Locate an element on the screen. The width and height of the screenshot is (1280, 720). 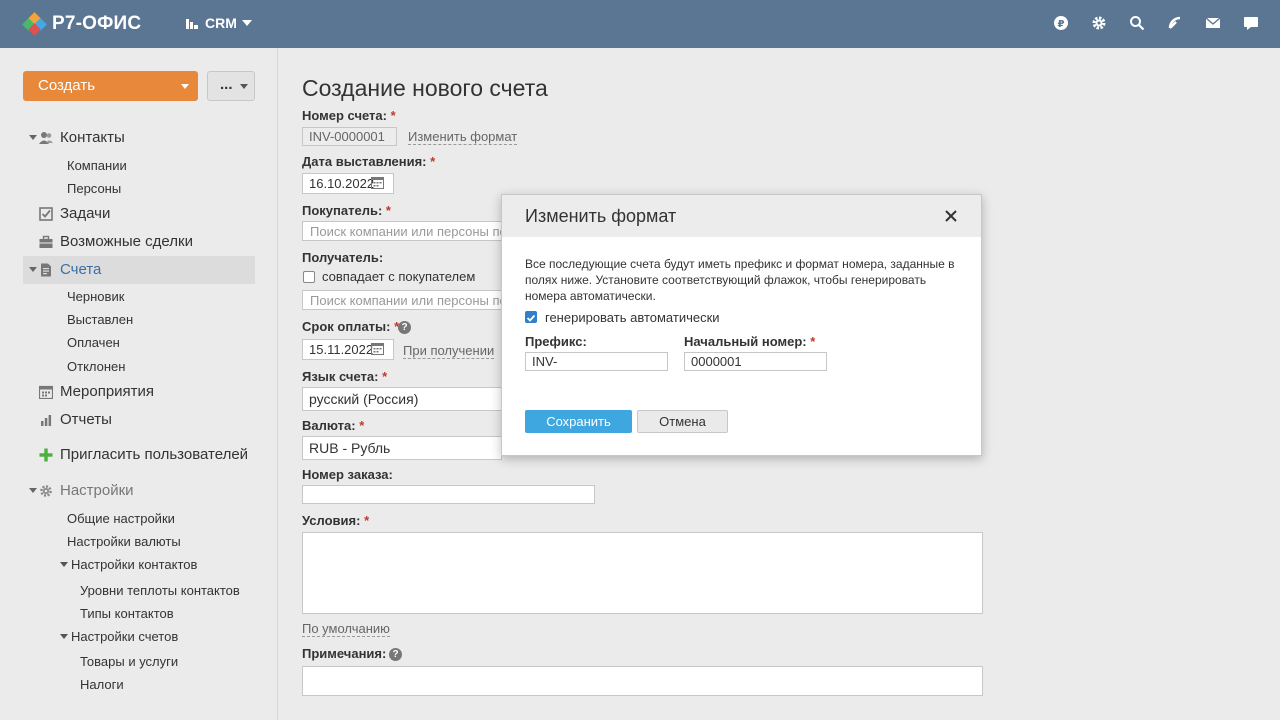
terms-textarea is located at coordinates (642, 573).